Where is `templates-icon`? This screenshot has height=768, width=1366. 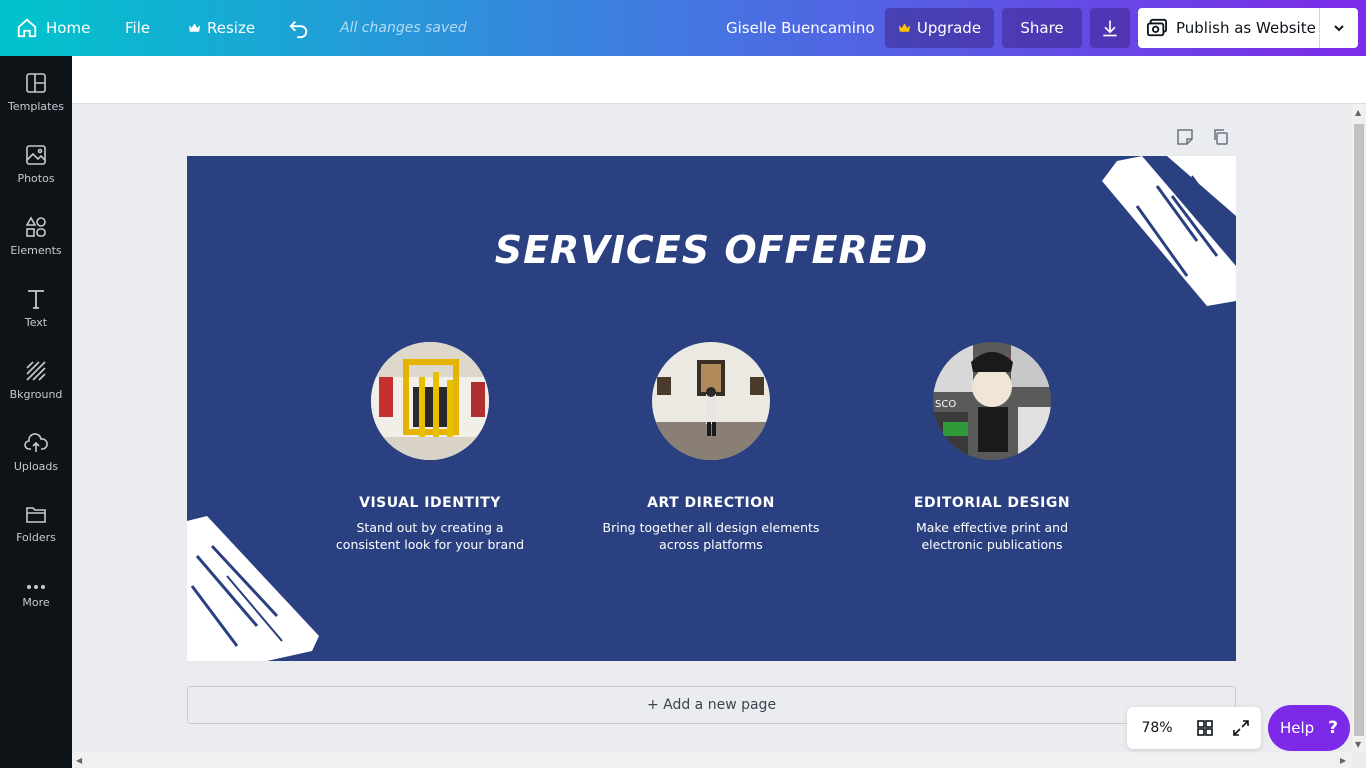
templates-icon is located at coordinates (36, 82).